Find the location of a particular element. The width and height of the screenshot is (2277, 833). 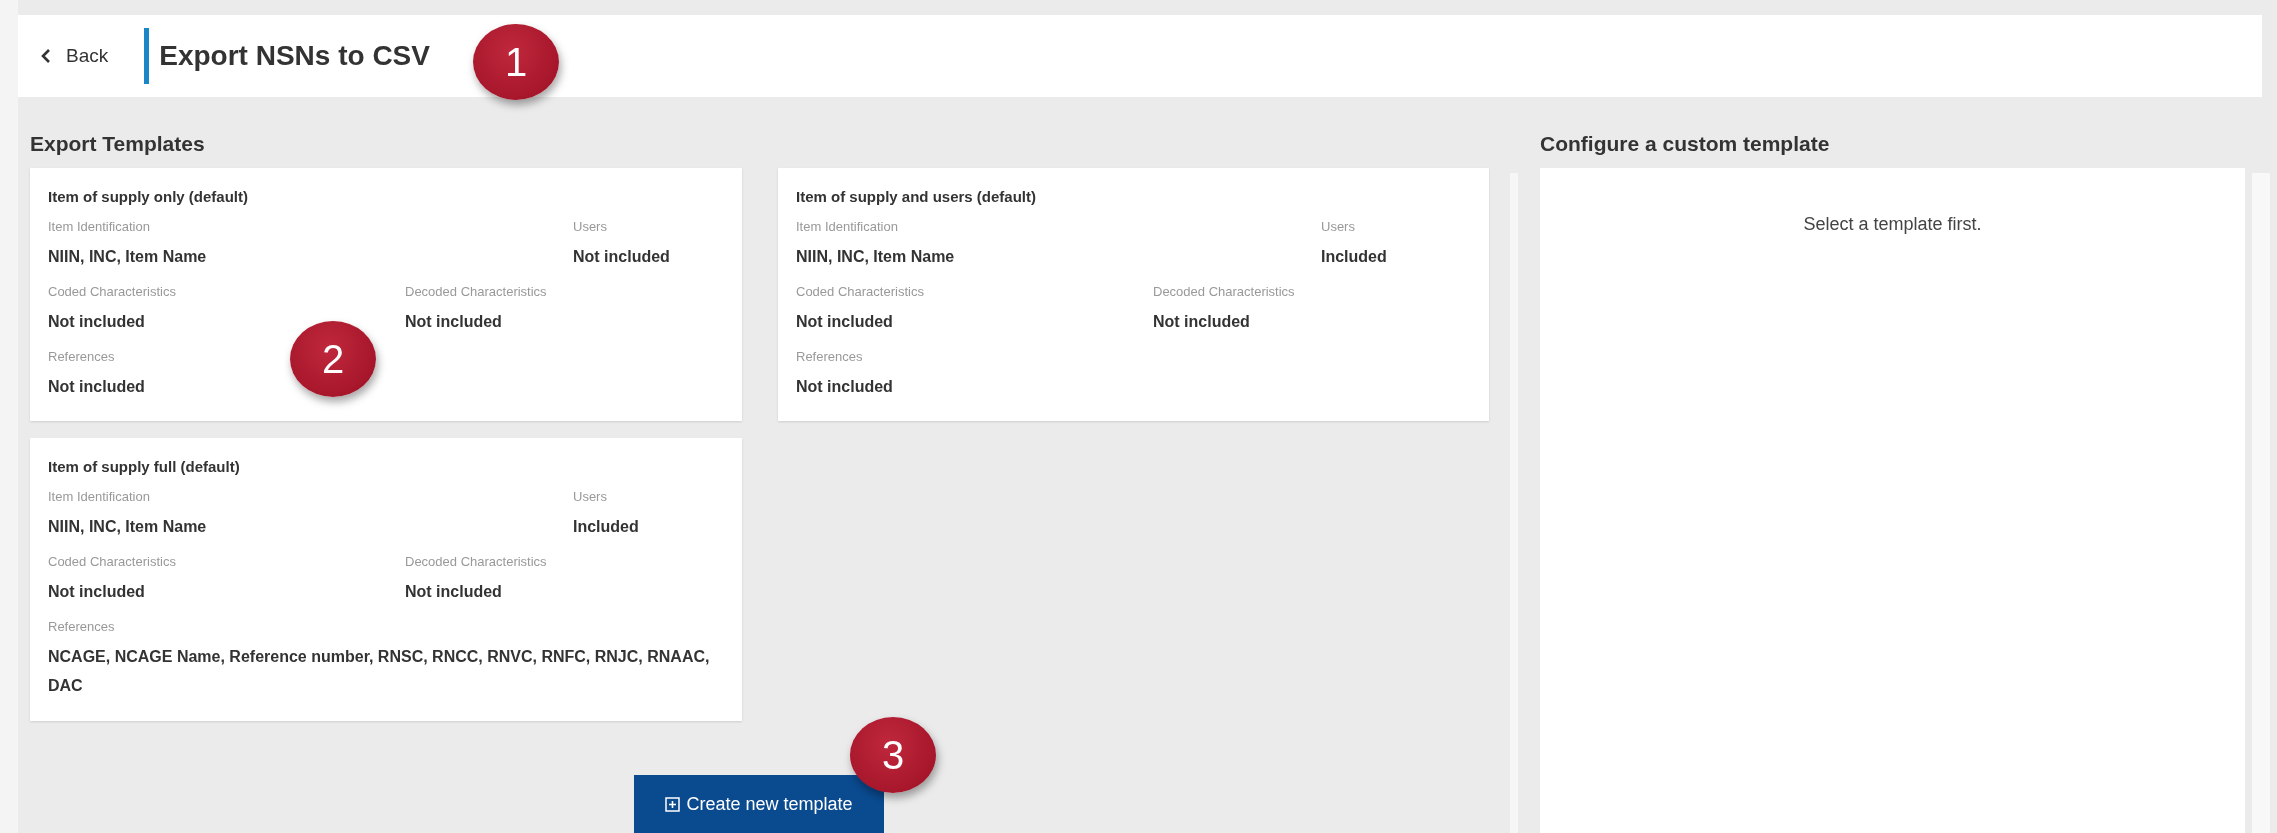

template-card is located at coordinates (386, 579).